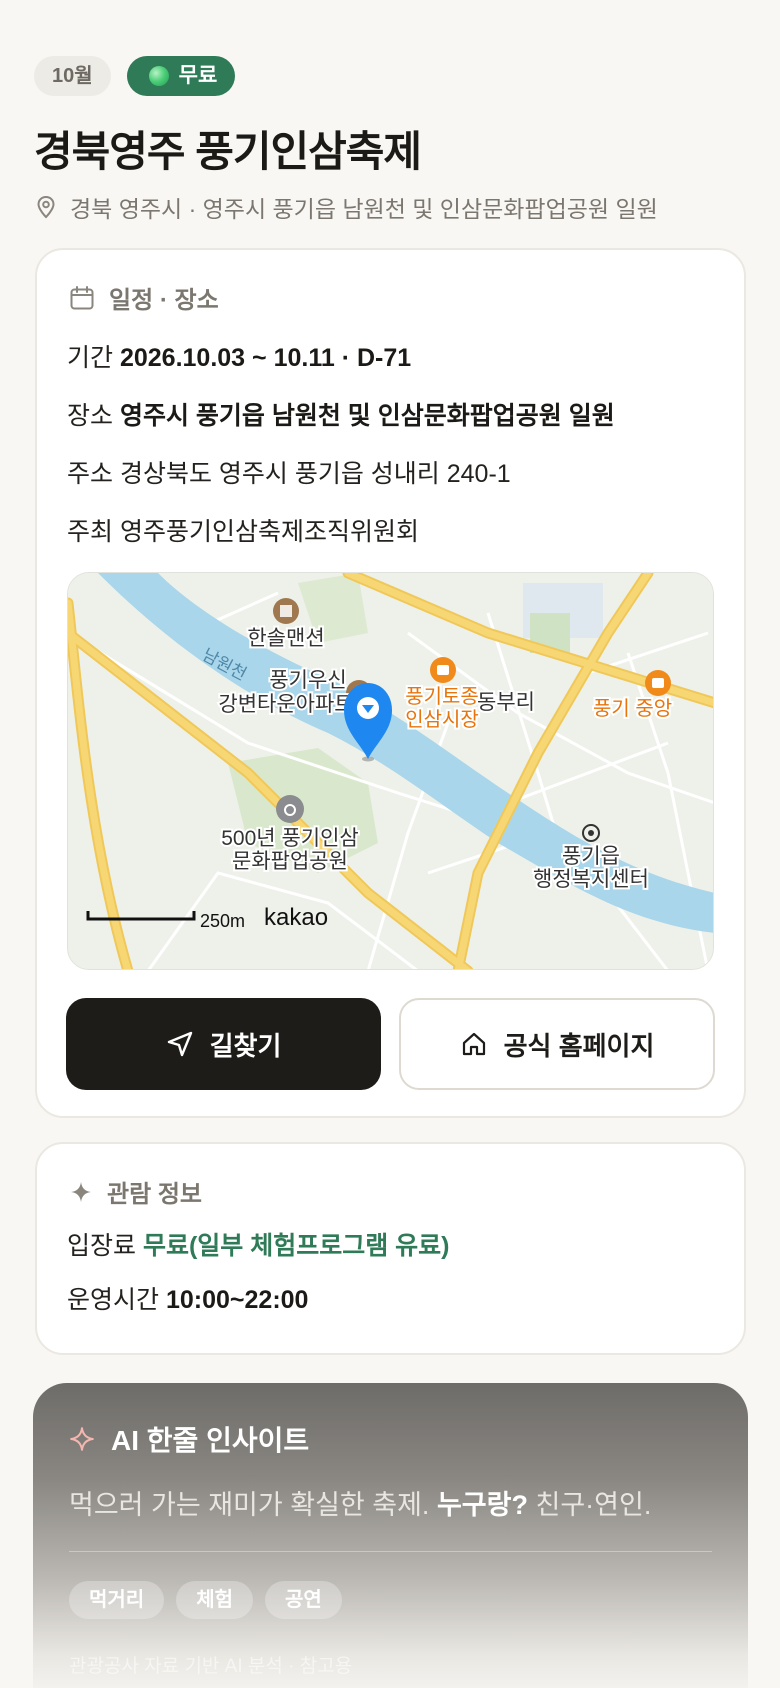  Describe the element at coordinates (198, 75) in the screenshot. I see `free-chip-label: 무료` at that location.